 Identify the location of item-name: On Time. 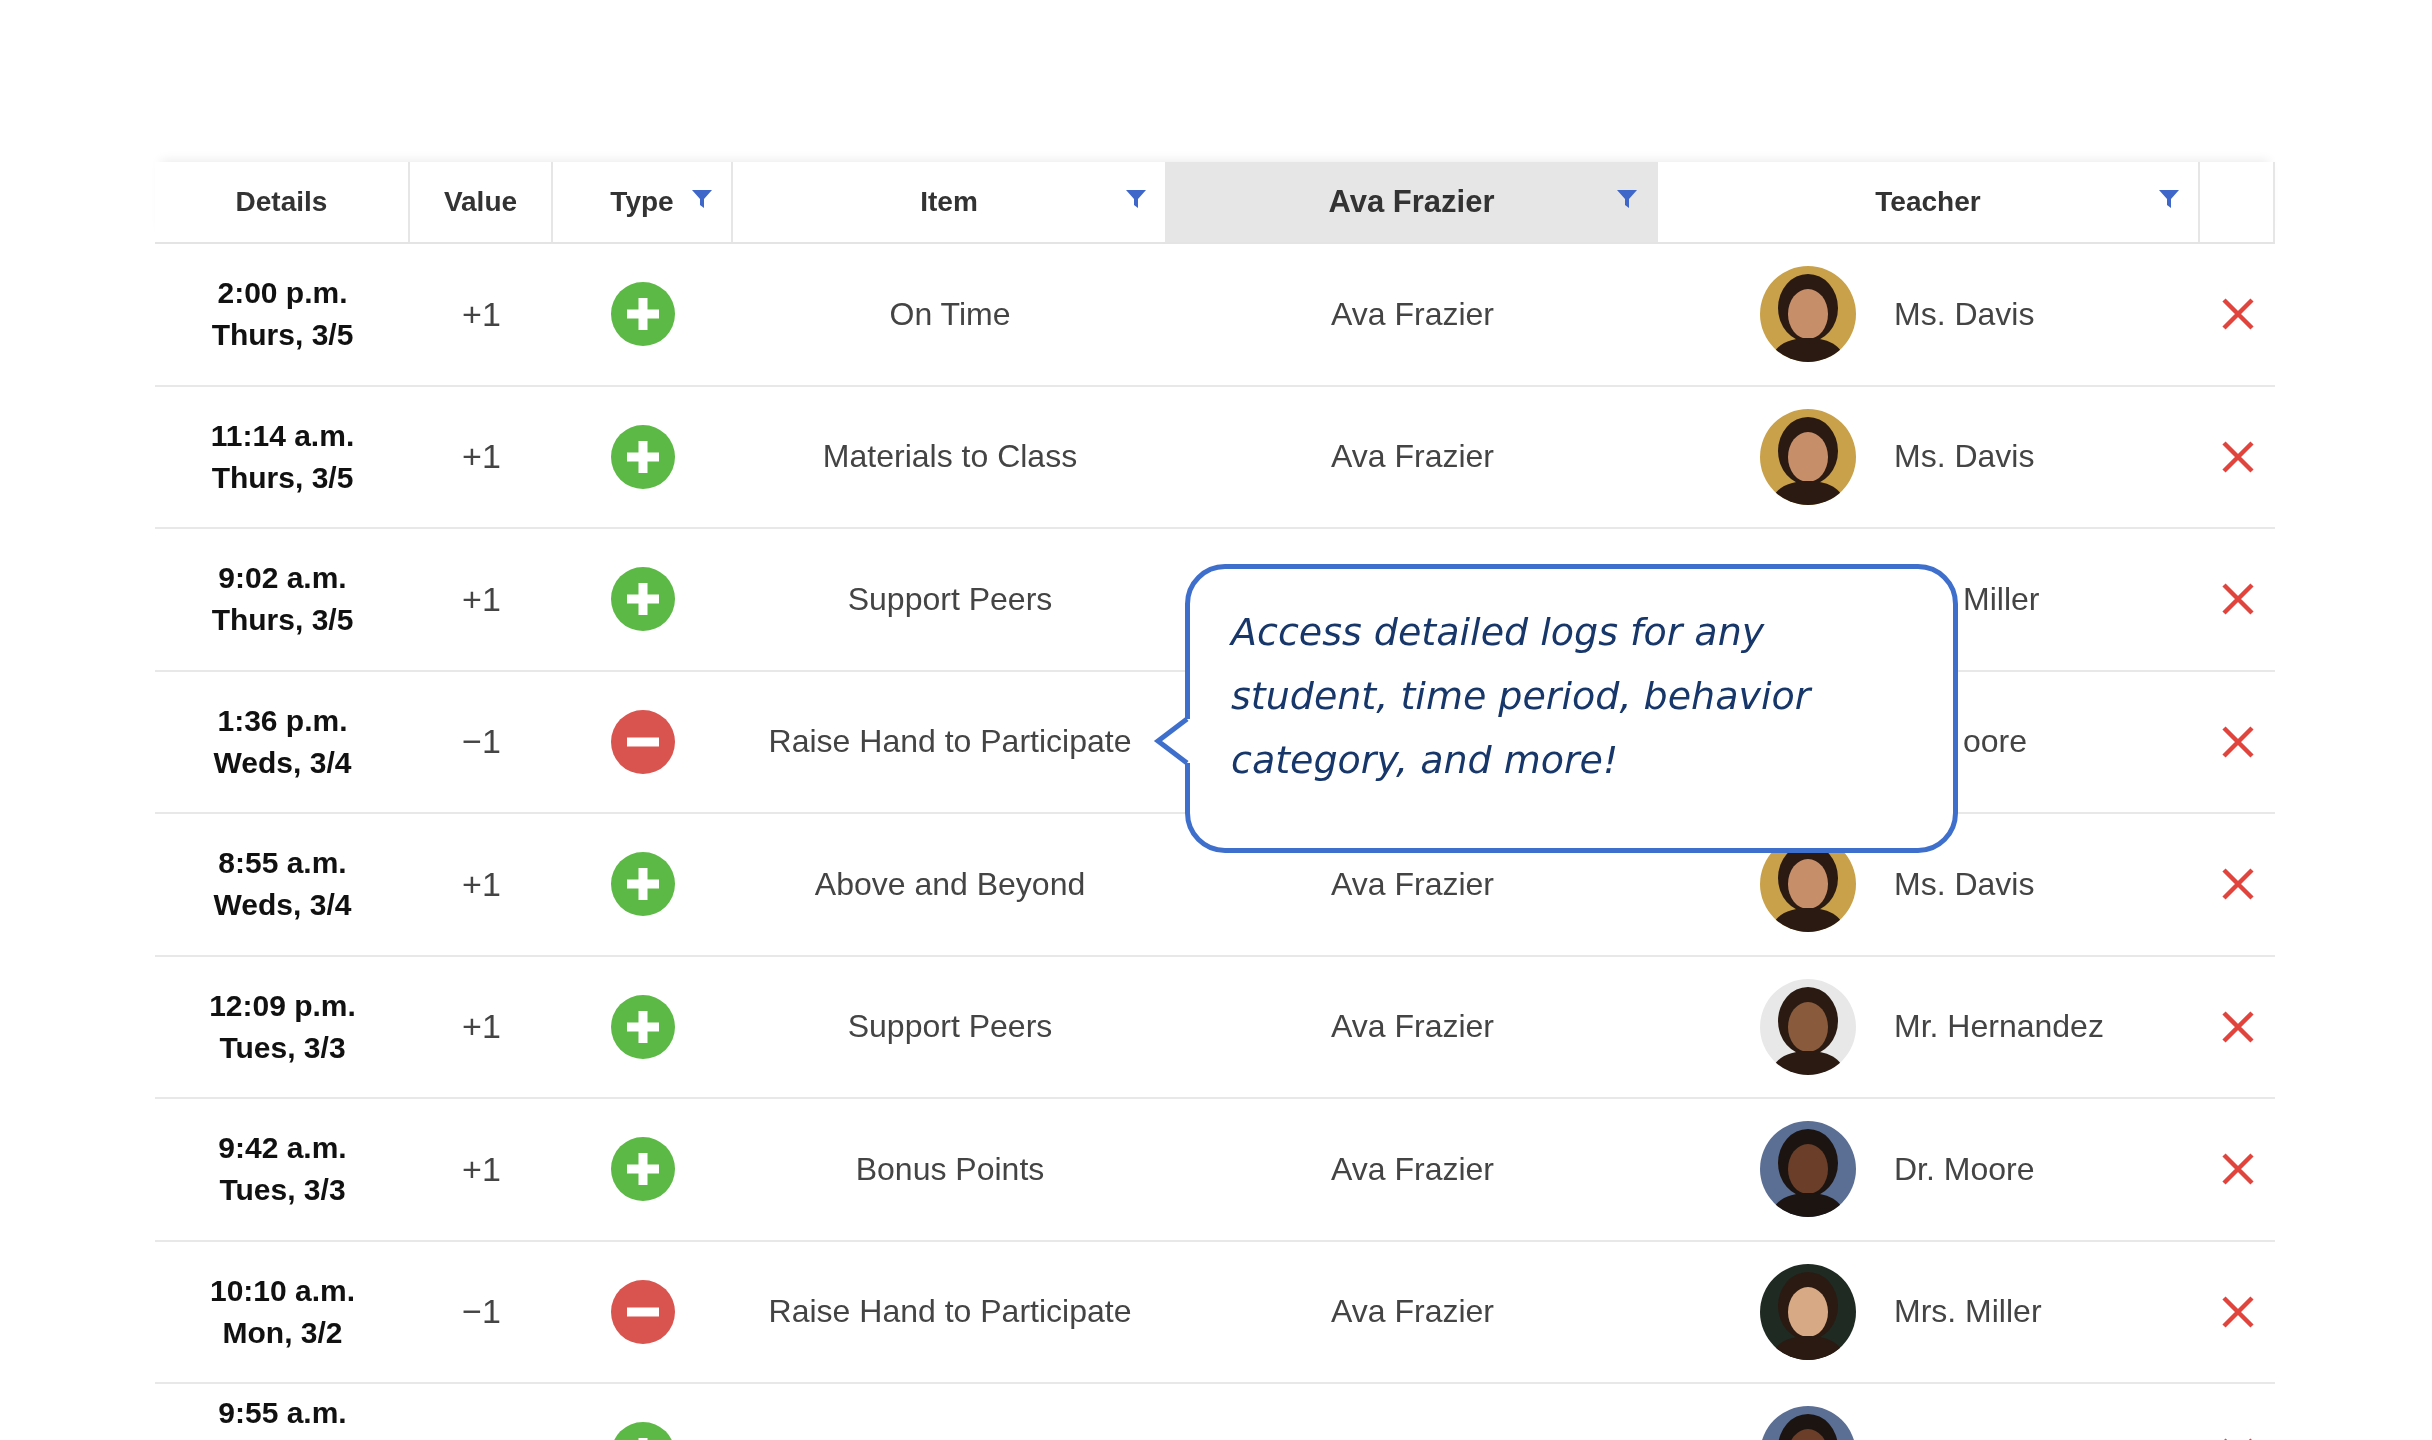
(950, 314).